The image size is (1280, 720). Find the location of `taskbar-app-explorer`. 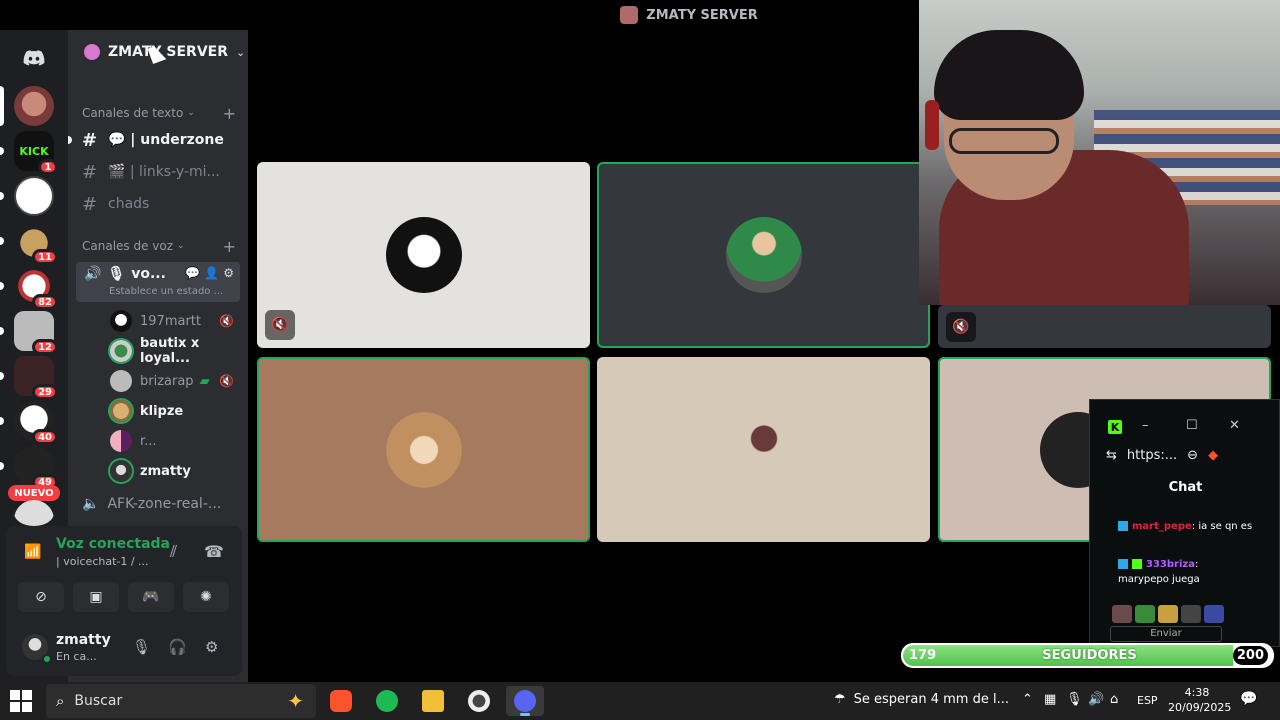

taskbar-app-explorer is located at coordinates (433, 701).